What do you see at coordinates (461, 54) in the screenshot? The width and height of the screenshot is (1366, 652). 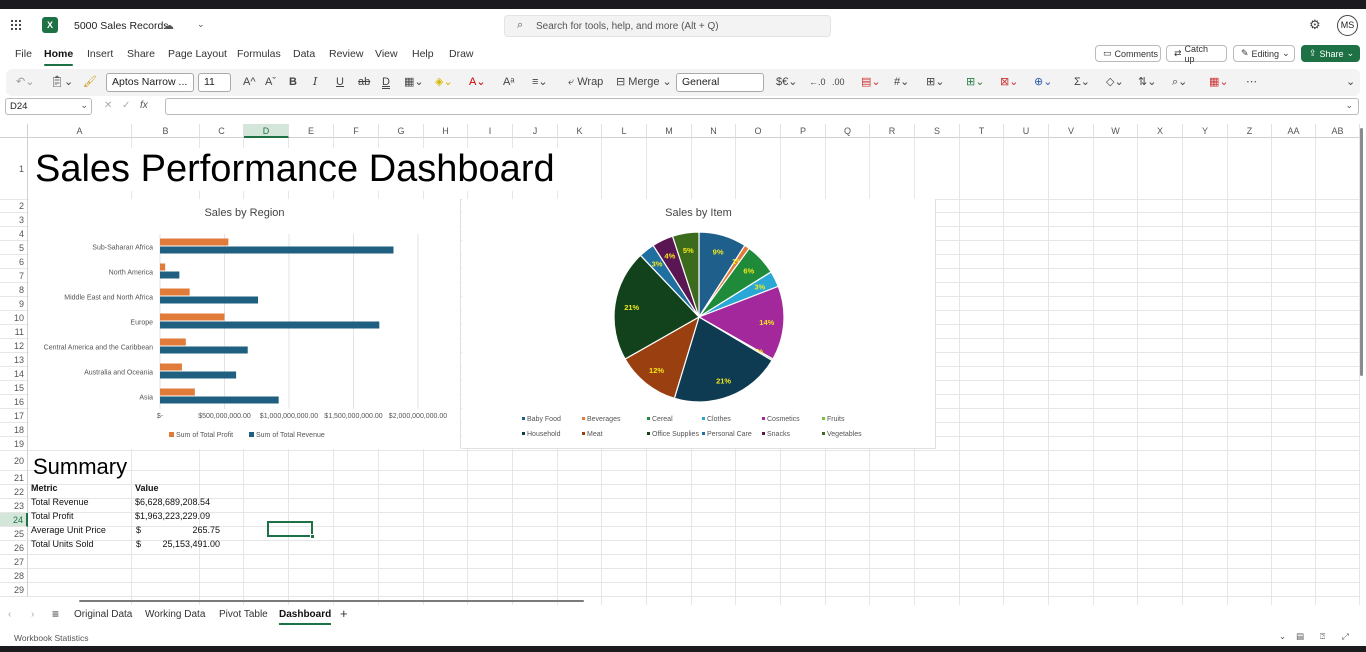 I see `menu-draw: Draw` at bounding box center [461, 54].